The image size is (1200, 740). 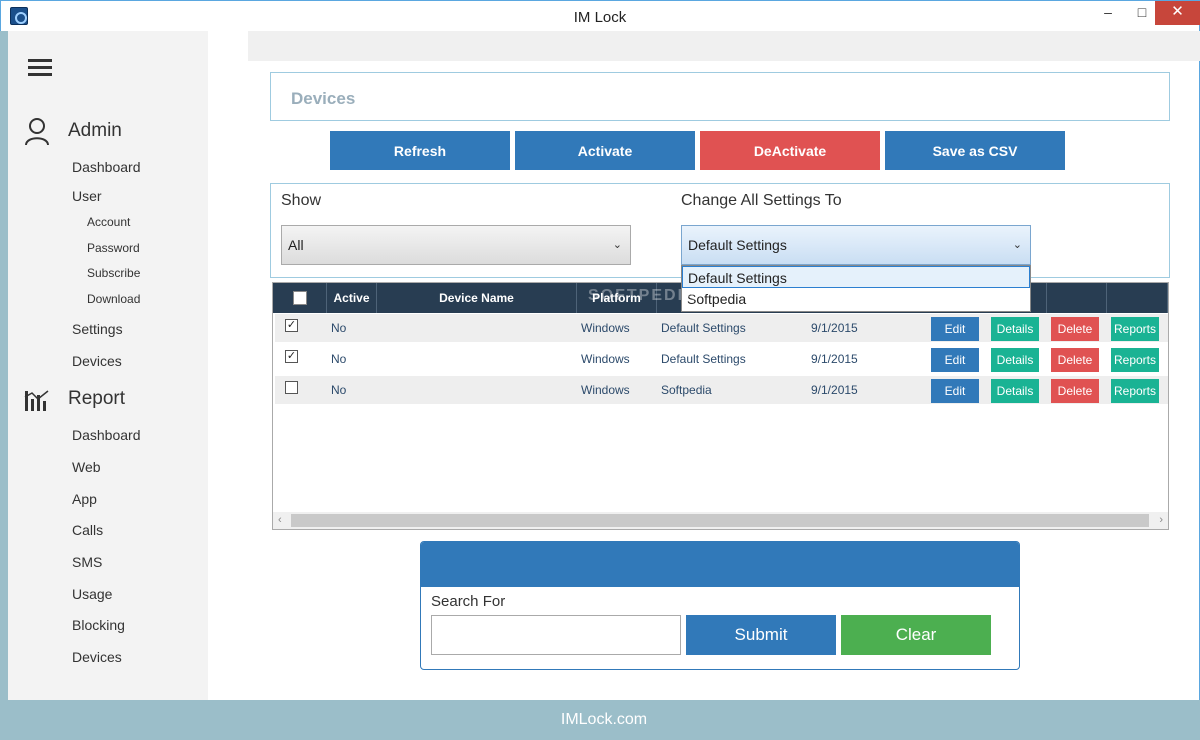 I want to click on show-label: Show, so click(x=301, y=200).